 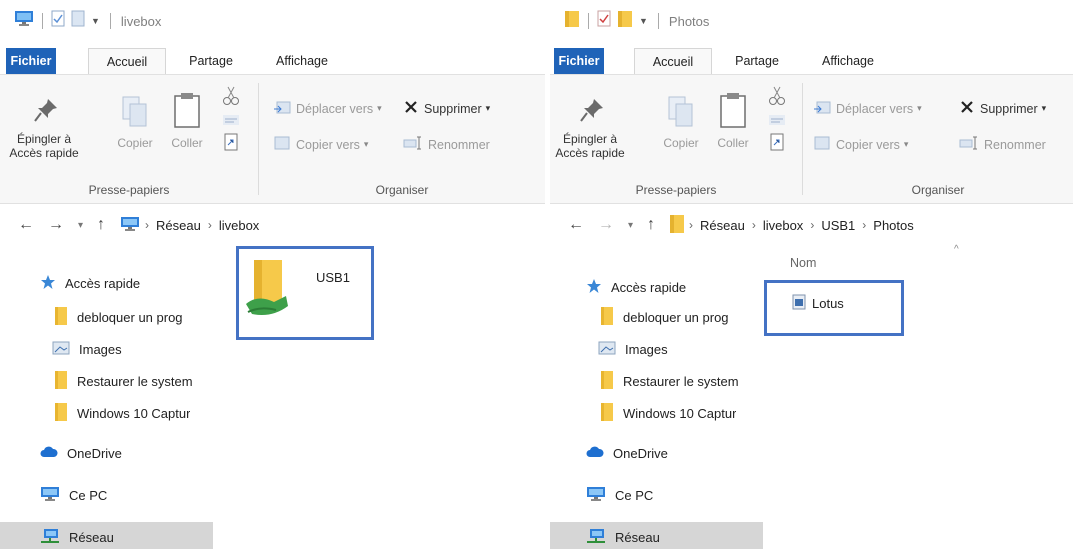 I want to click on window-title: livebox, so click(x=141, y=21).